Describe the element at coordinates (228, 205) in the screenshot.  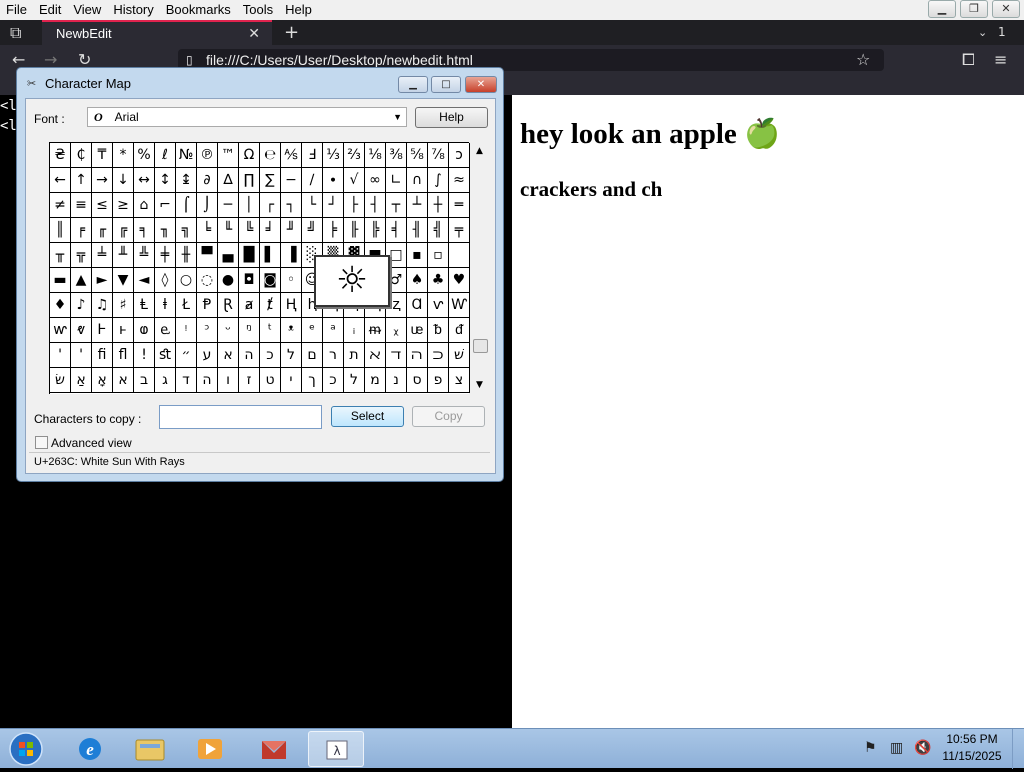
I see `char-cell: ─` at that location.